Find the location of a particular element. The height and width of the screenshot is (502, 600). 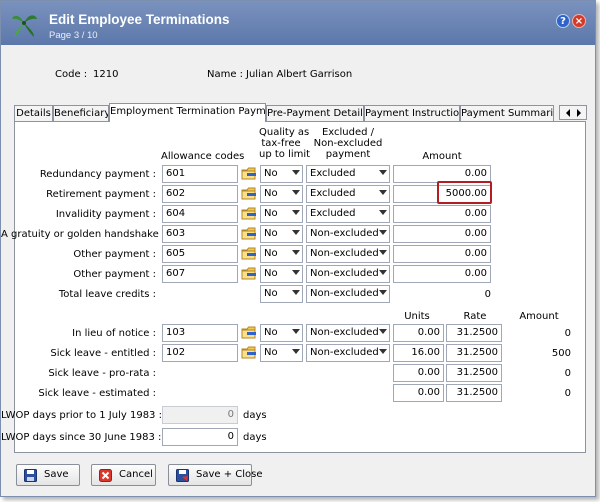

save-close-button-label: Save + Close is located at coordinates (229, 474).